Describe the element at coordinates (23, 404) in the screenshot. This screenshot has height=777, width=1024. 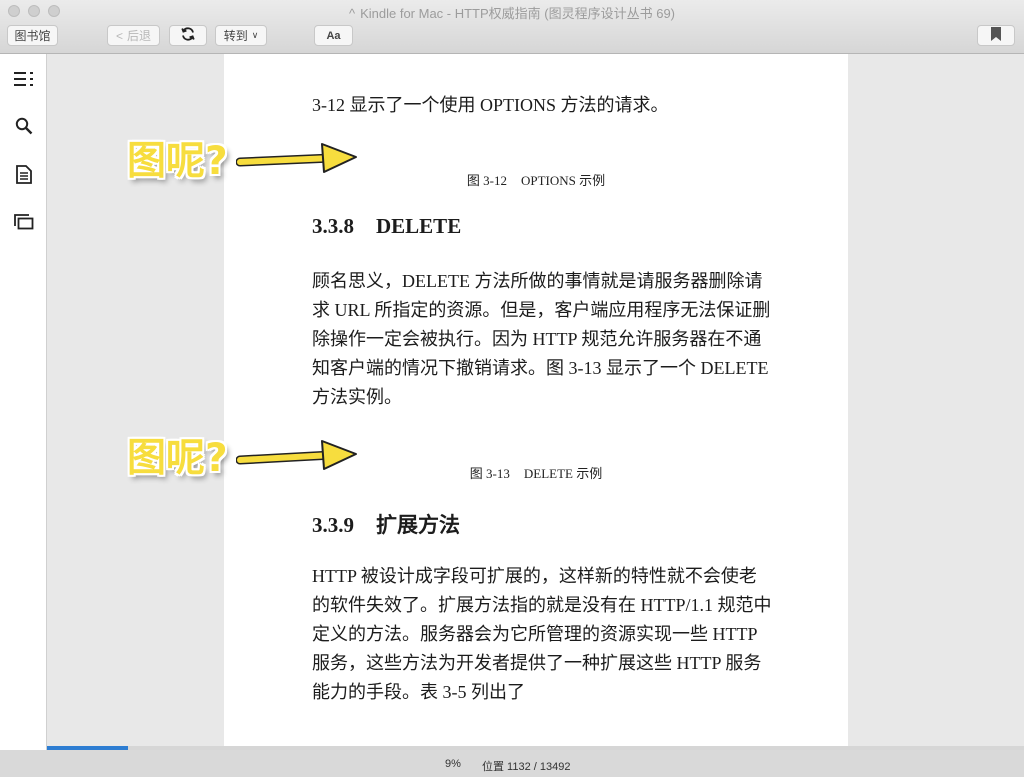
I see `sidebar` at that location.